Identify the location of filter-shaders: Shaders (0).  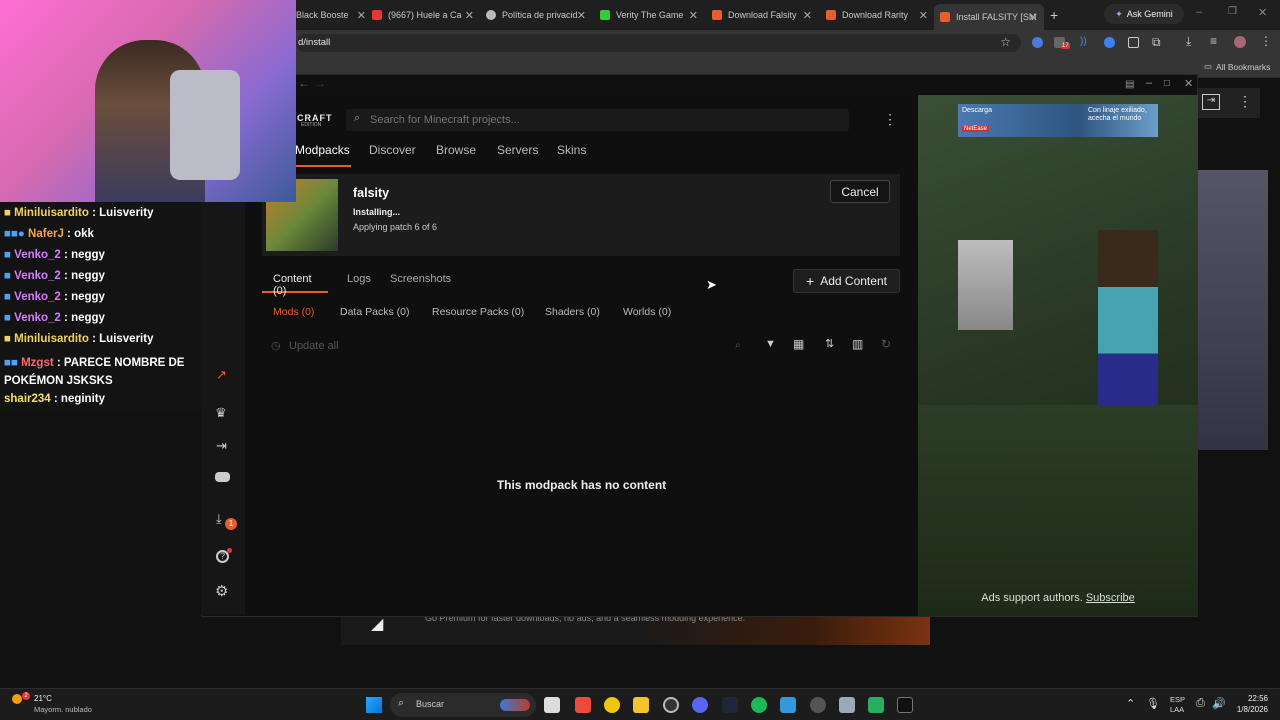
(572, 312).